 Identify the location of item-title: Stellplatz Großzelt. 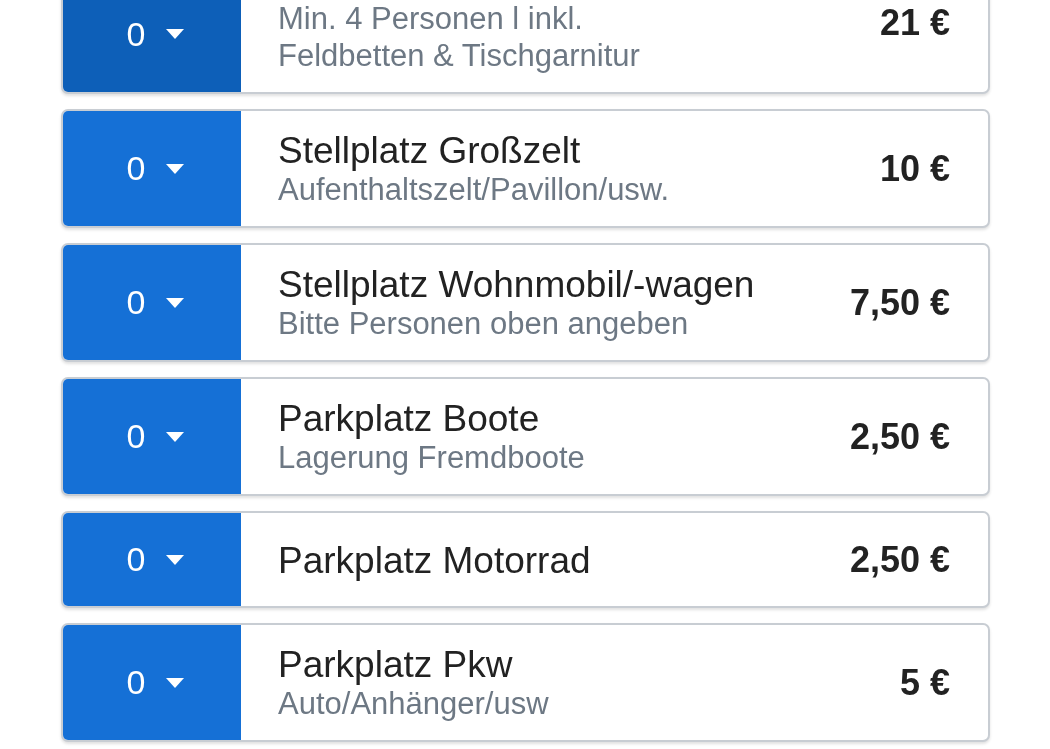
(430, 151).